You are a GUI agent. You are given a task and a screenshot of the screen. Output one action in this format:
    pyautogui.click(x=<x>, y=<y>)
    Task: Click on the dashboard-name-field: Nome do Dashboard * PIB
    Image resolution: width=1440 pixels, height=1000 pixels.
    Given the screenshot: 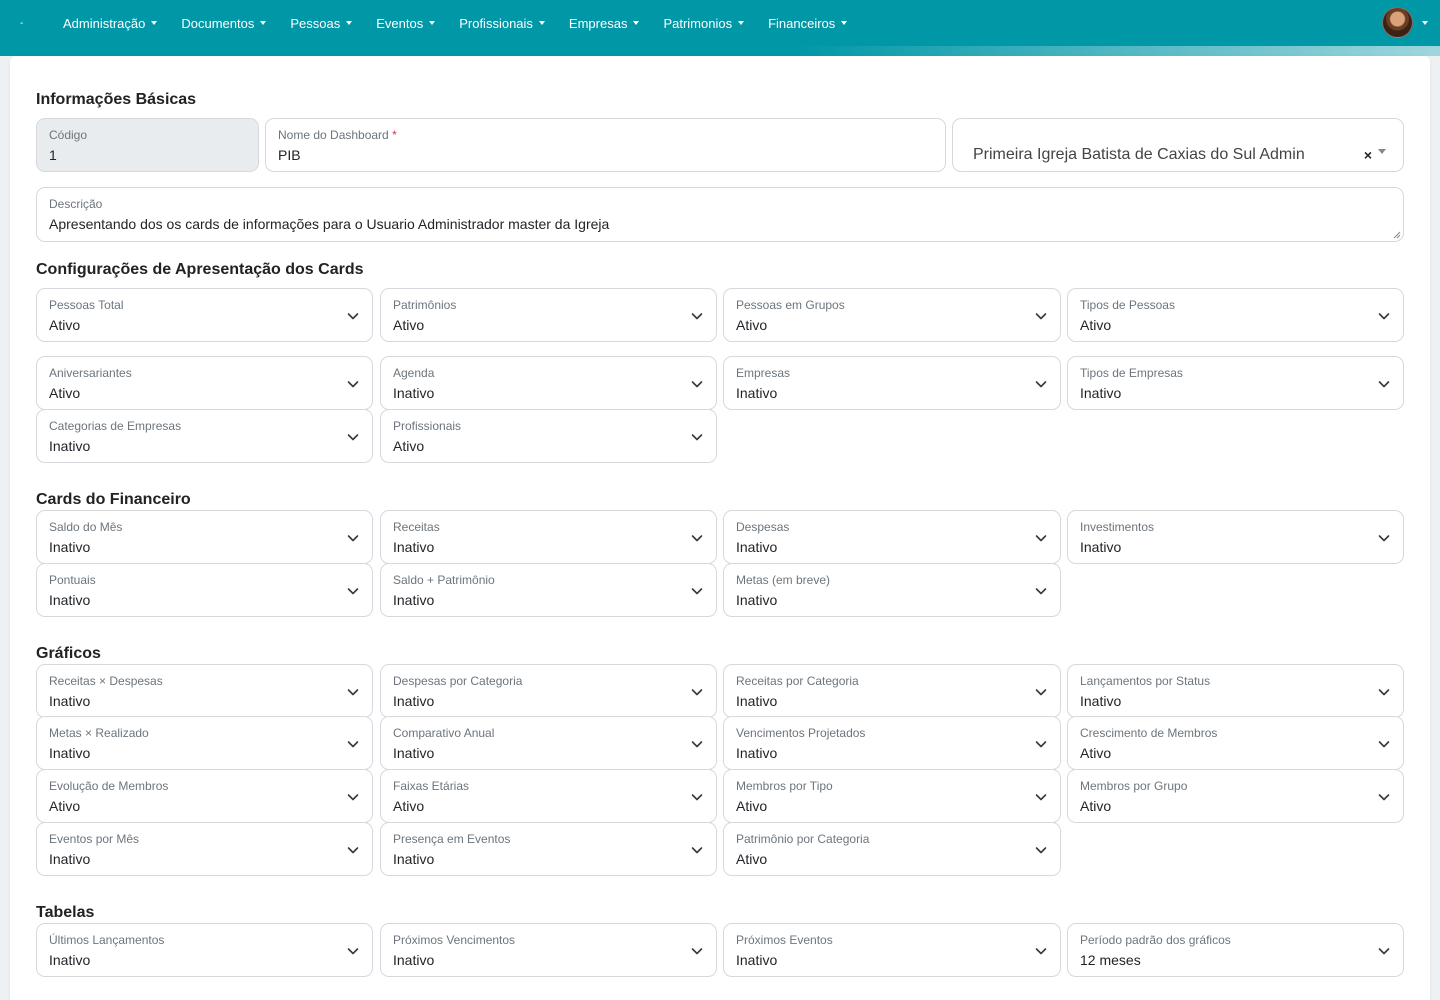 What is the action you would take?
    pyautogui.click(x=605, y=145)
    